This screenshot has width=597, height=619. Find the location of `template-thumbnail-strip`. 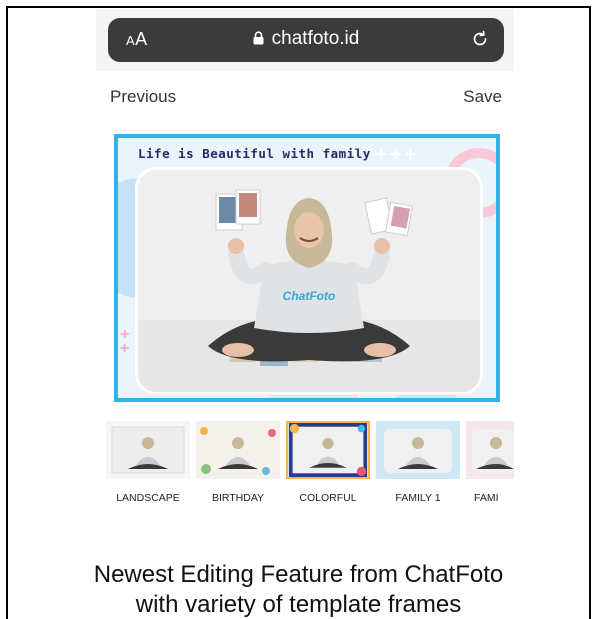

template-thumbnail-strip is located at coordinates (305, 451).